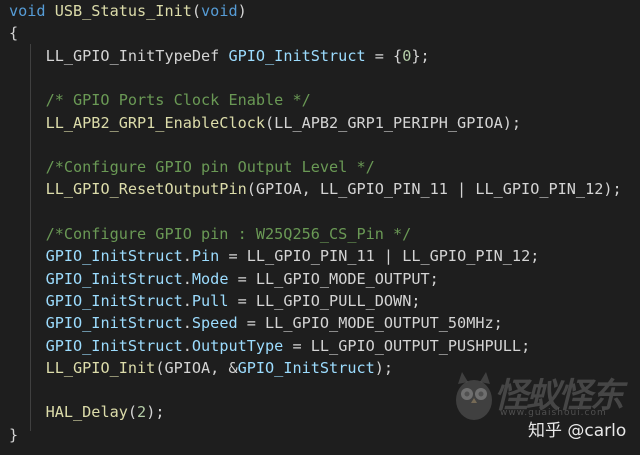  I want to click on code-token: Pull, so click(210, 300).